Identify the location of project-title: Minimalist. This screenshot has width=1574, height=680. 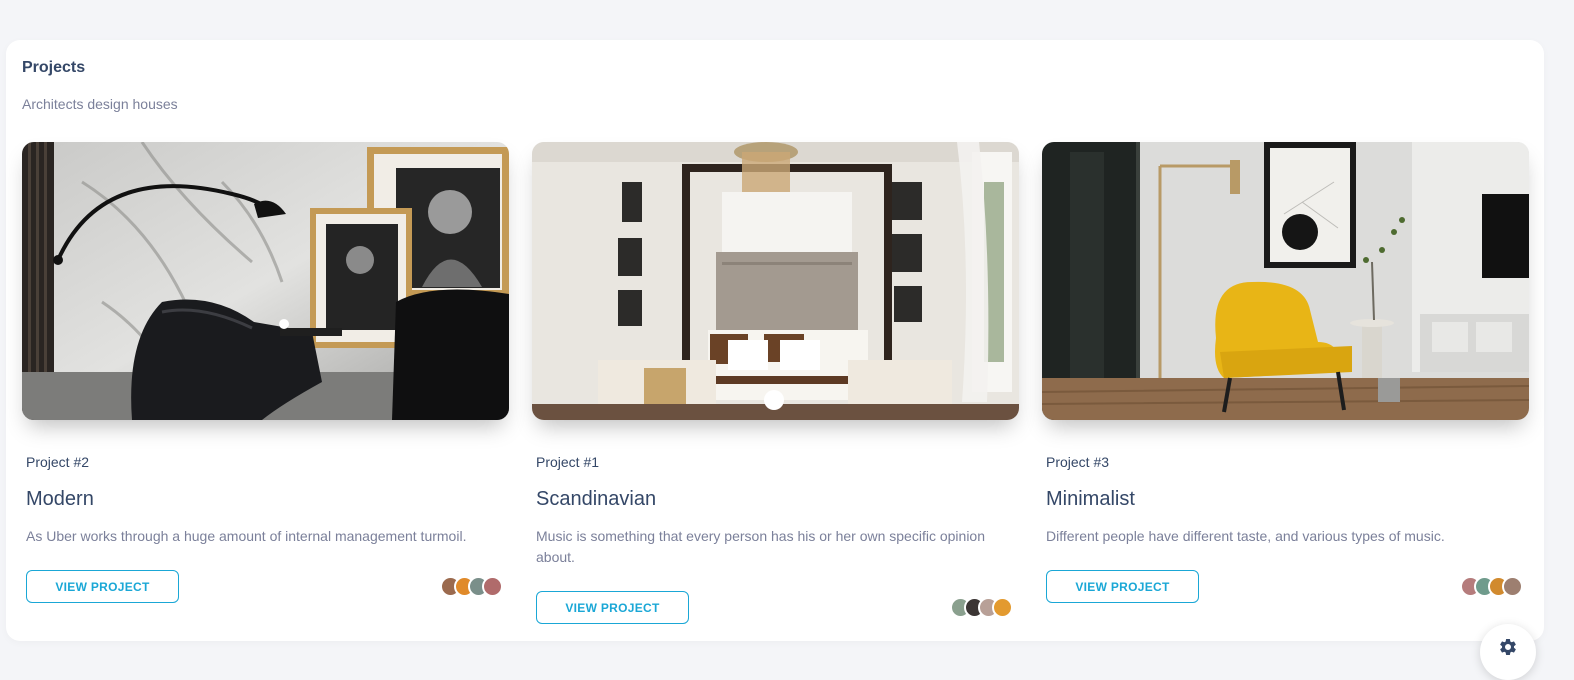
(1090, 499).